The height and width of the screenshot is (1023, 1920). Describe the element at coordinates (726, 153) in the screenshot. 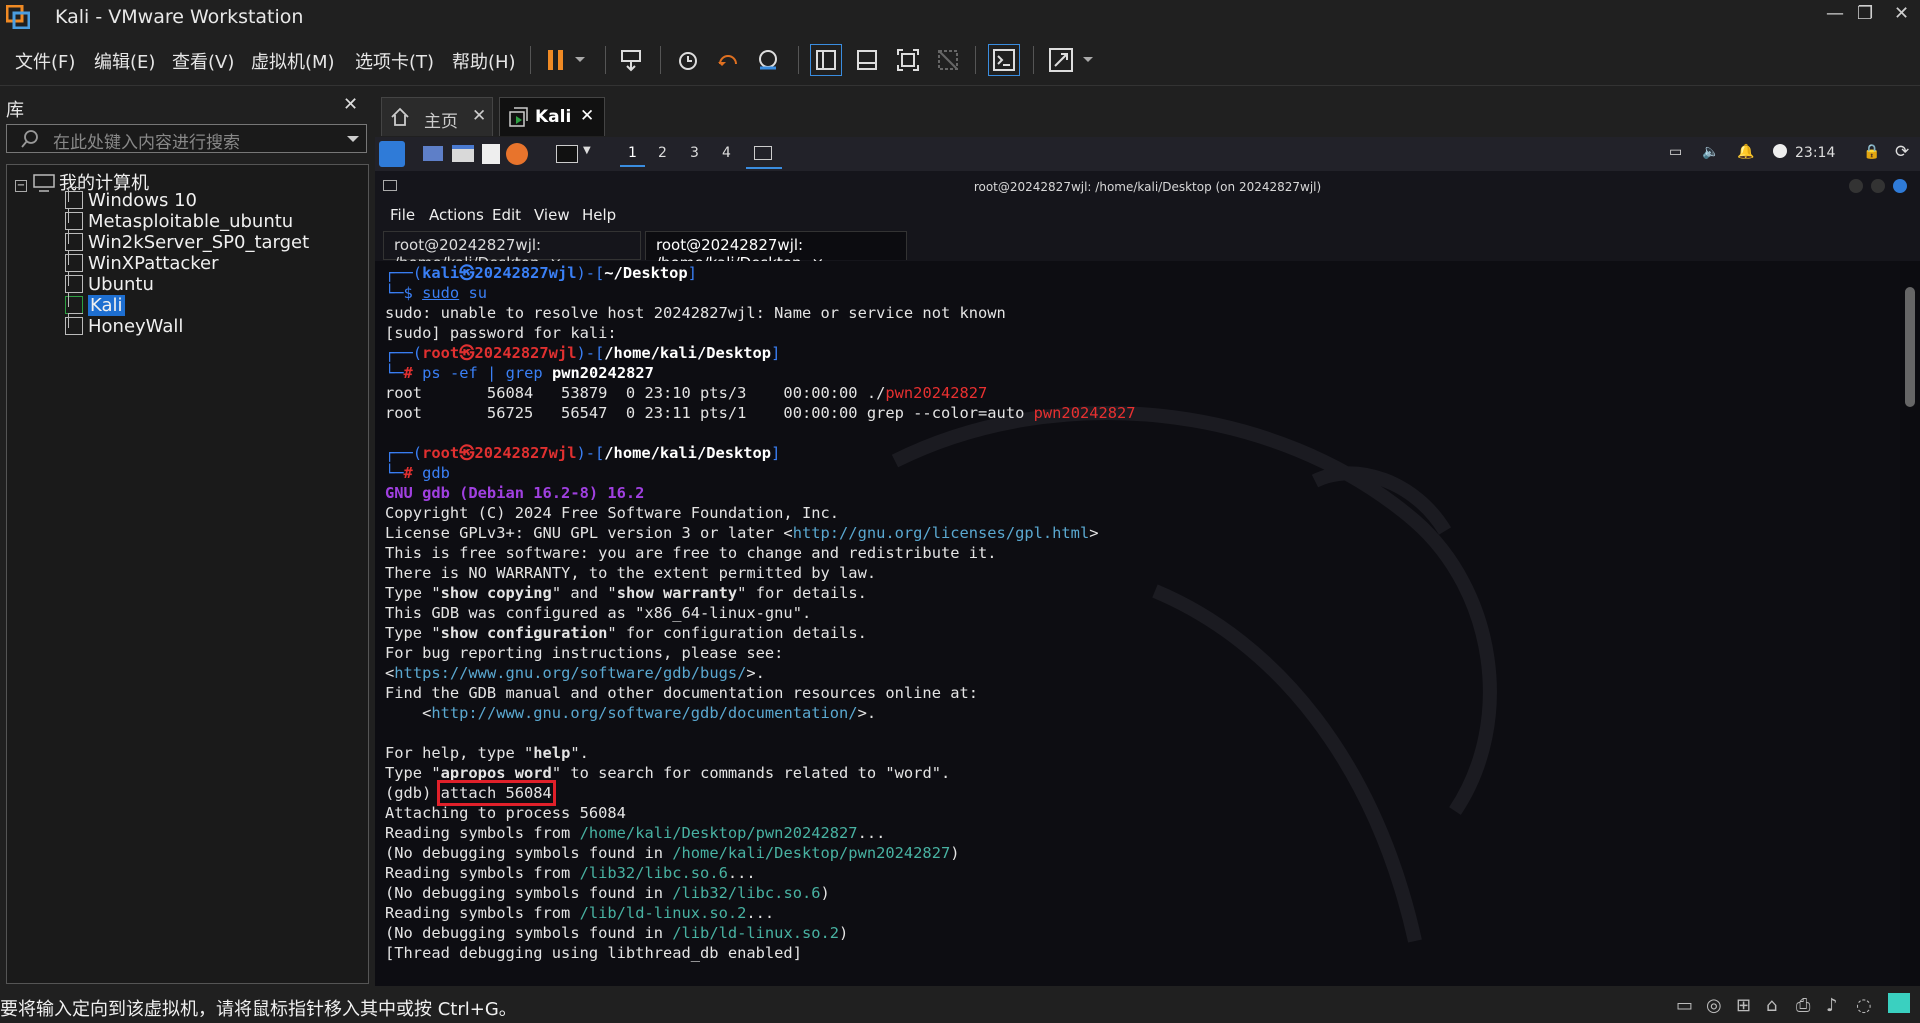

I see `workspace-4: 4` at that location.